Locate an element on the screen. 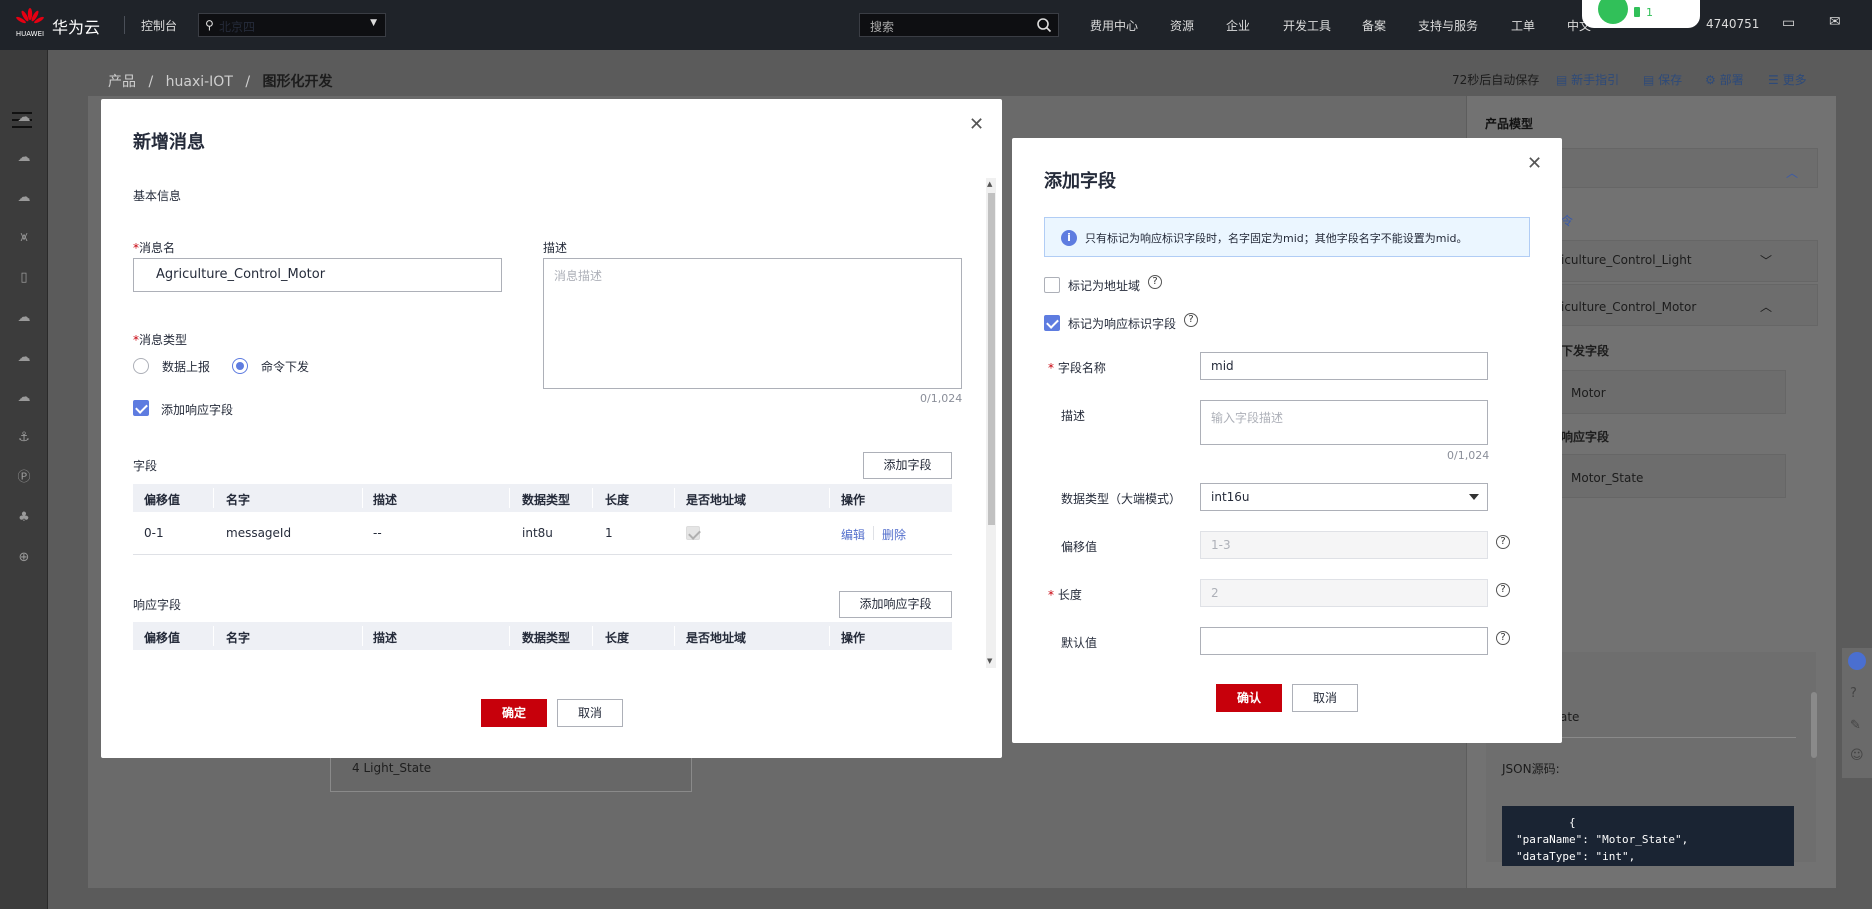 This screenshot has width=1872, height=909. col-is-address: 是否地址域 is located at coordinates (716, 500).